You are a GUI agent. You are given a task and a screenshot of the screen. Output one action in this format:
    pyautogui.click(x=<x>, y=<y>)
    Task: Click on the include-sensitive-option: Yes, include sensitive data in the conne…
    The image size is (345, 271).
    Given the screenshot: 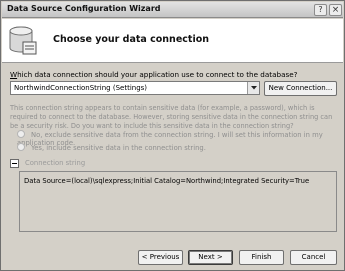 What is the action you would take?
    pyautogui.click(x=111, y=147)
    